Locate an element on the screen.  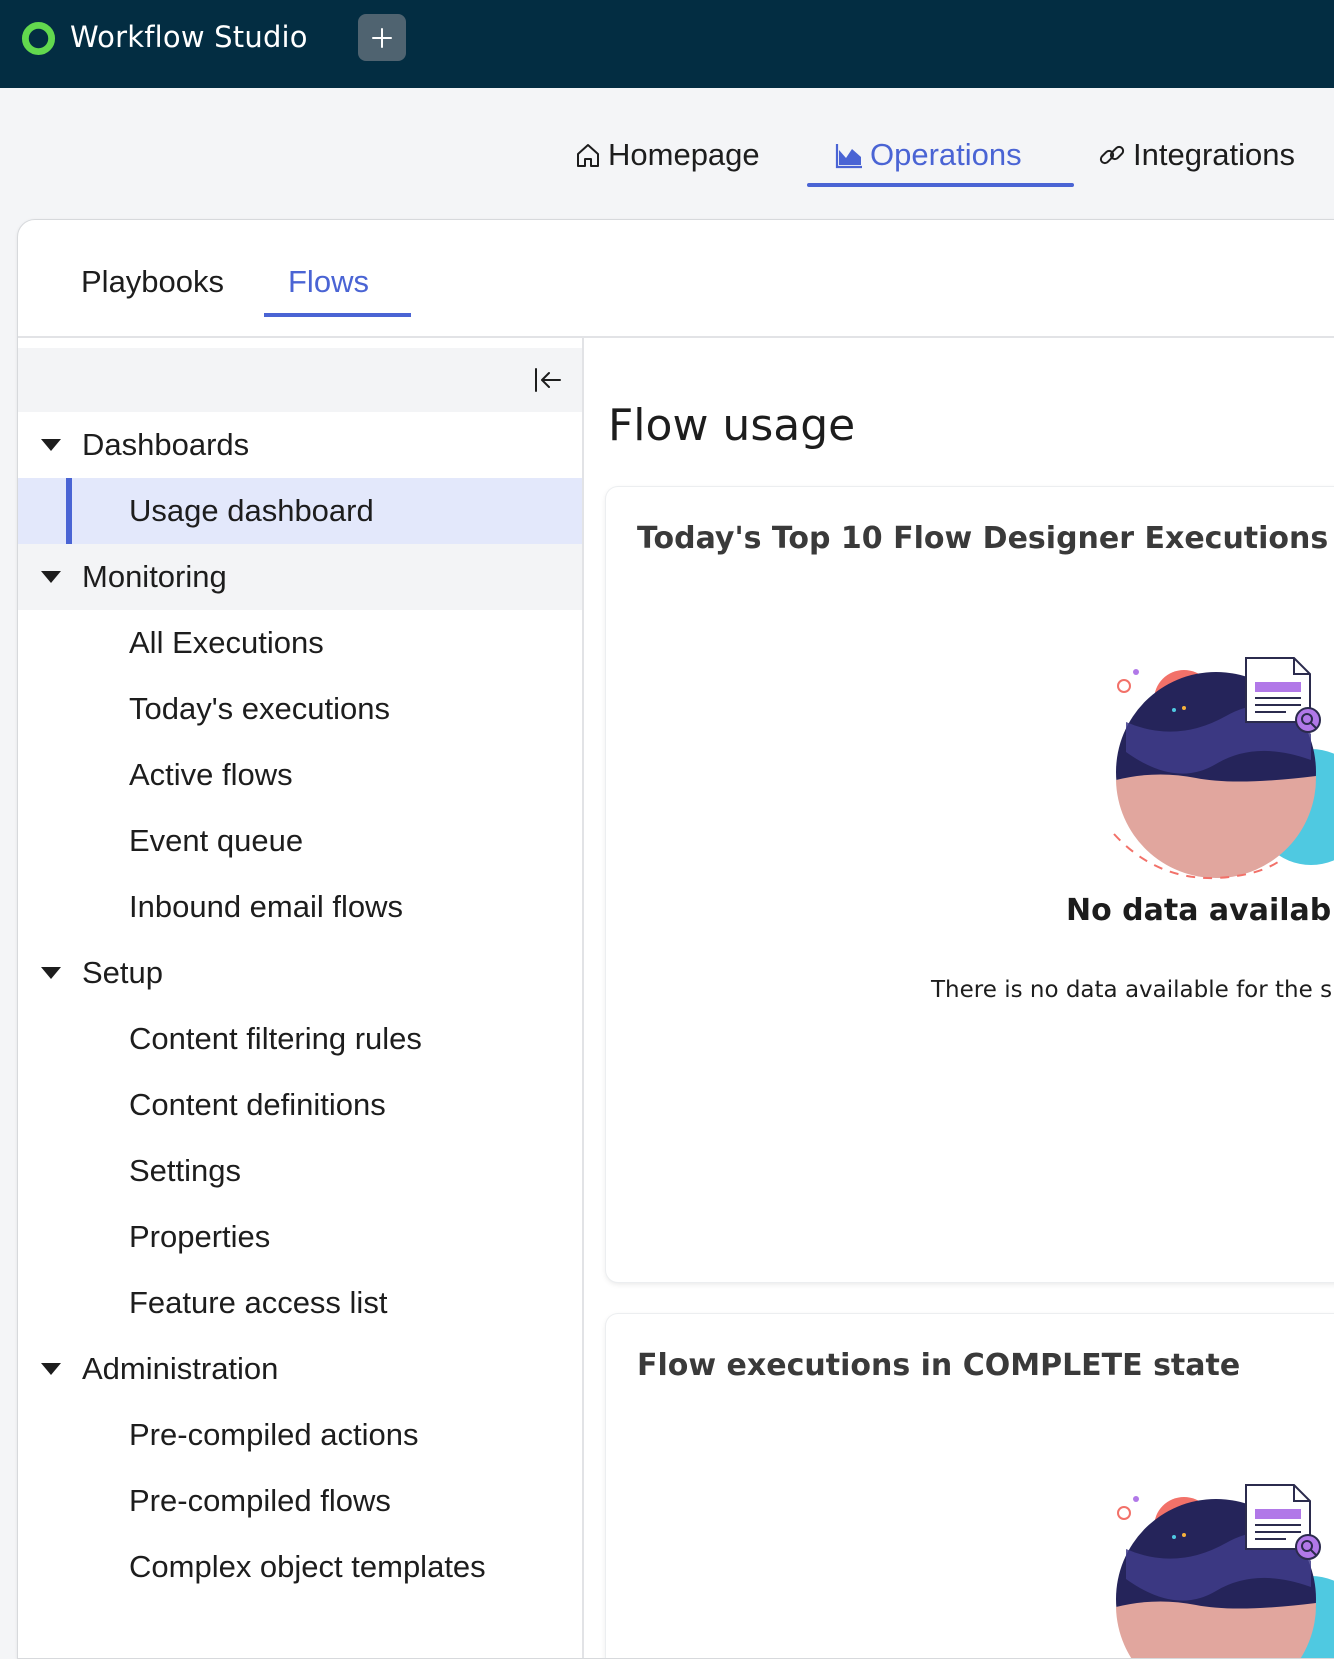
nav-integrations: Integrations is located at coordinates (1196, 155).